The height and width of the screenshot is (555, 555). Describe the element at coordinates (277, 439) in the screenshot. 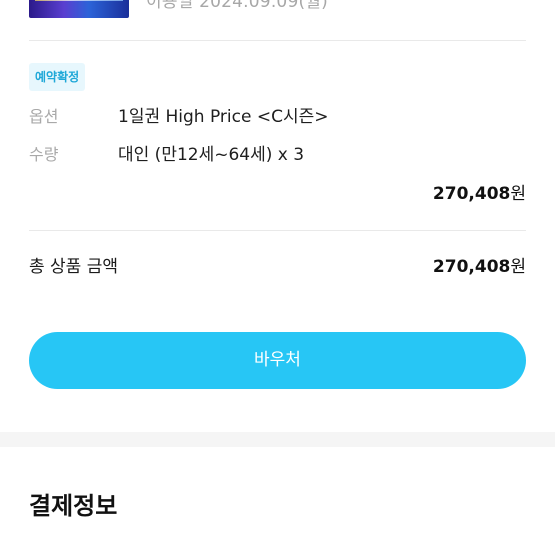

I see `section-separator` at that location.